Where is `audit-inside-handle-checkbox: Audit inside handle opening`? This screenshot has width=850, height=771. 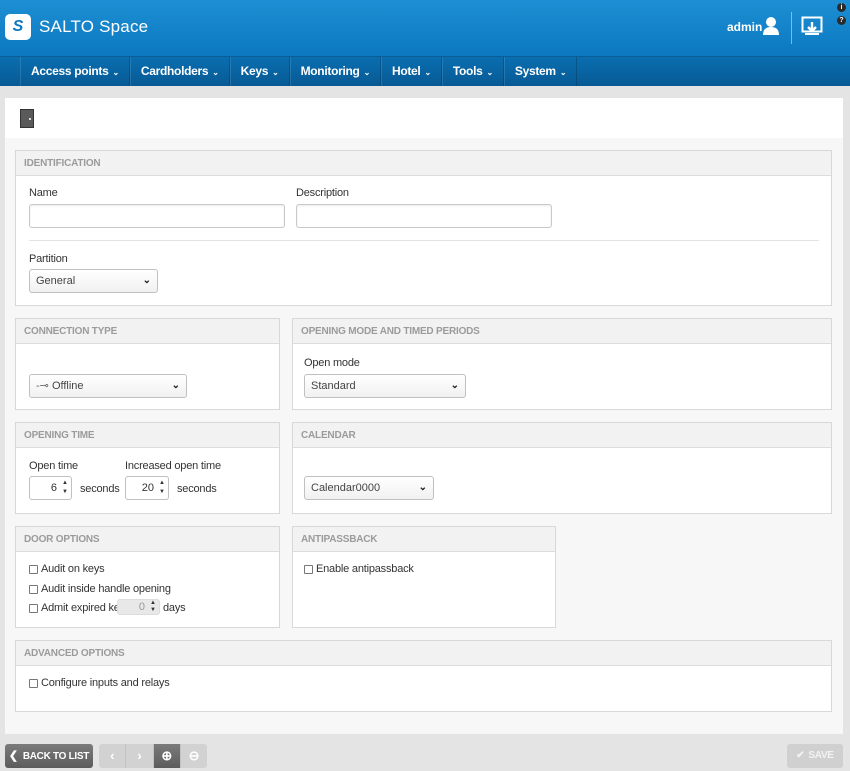
audit-inside-handle-checkbox: Audit inside handle opening is located at coordinates (100, 589).